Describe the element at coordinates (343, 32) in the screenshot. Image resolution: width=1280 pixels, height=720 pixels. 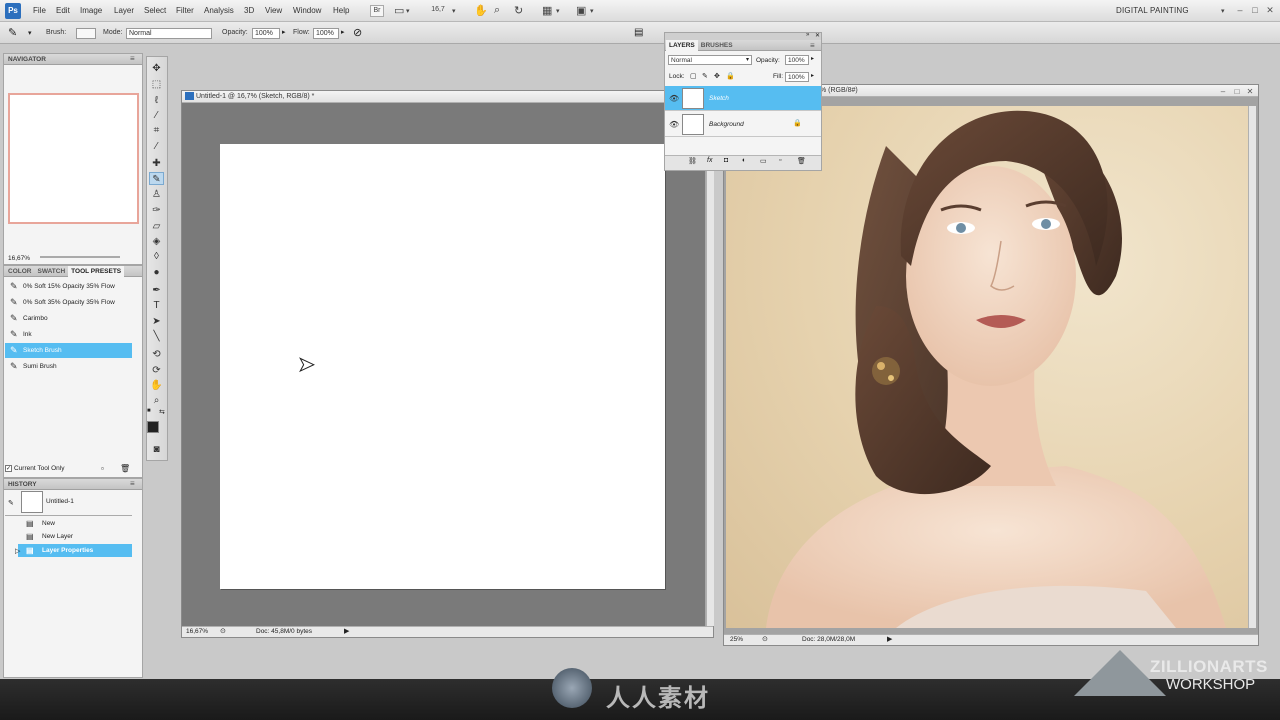
I see `flow-arrow-icon: ▸` at that location.